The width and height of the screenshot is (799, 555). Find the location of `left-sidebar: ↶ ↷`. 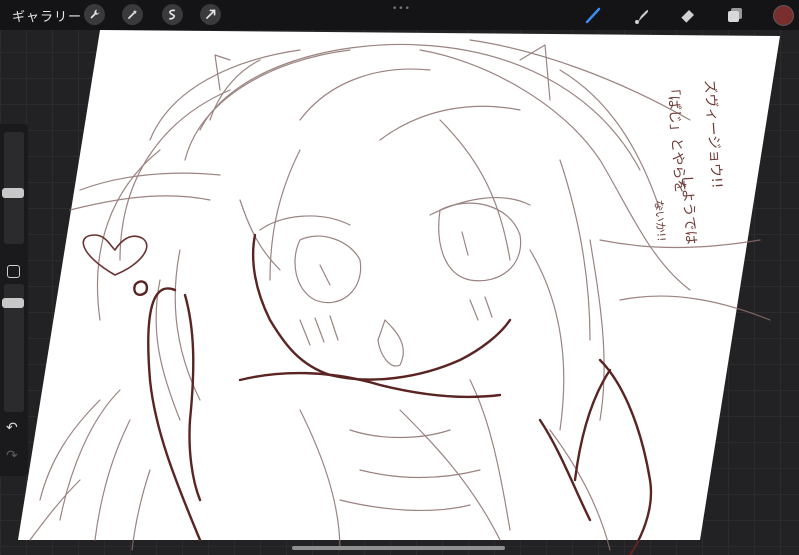

left-sidebar: ↶ ↷ is located at coordinates (14, 300).